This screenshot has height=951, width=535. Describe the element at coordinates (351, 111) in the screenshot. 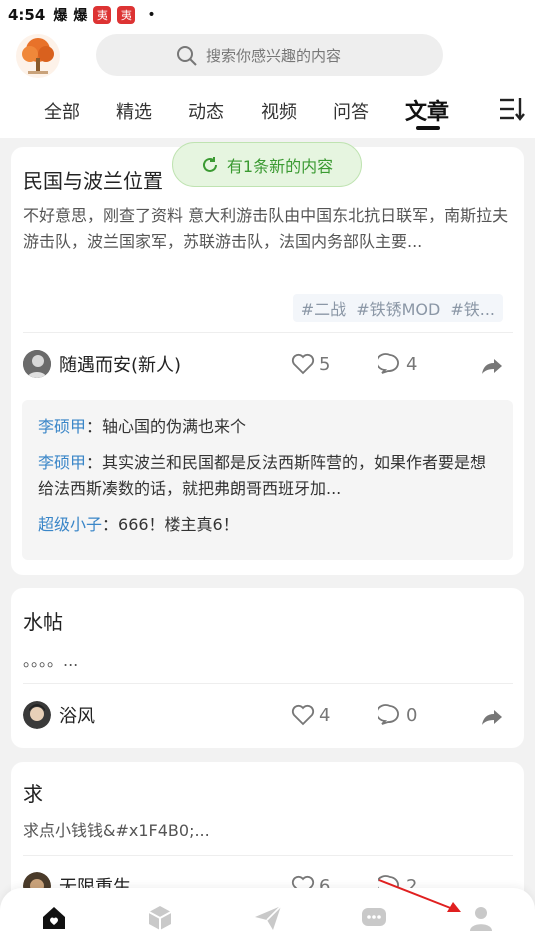

I see `tab-qa: 问答` at that location.